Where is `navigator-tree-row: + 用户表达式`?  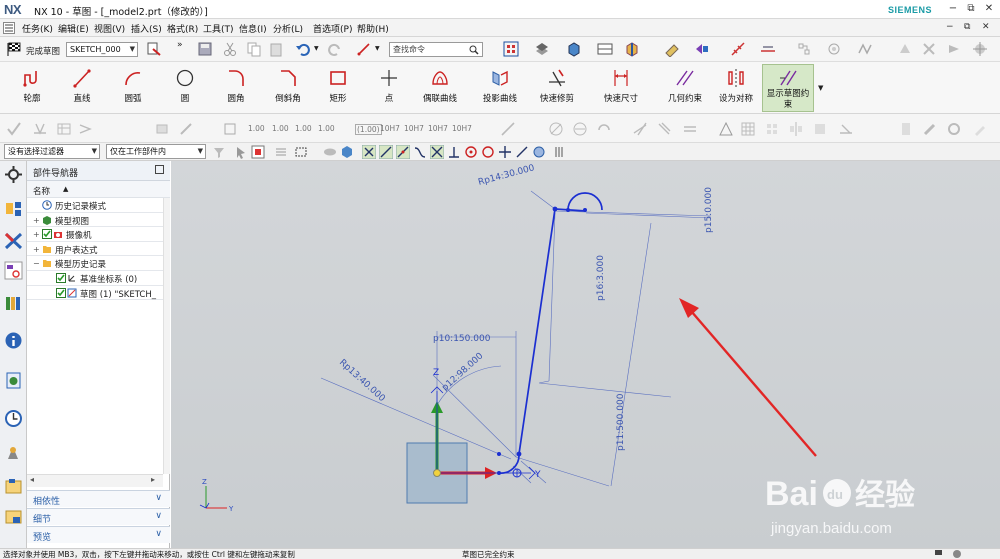
navigator-tree-row: + 用户表达式 is located at coordinates (95, 249).